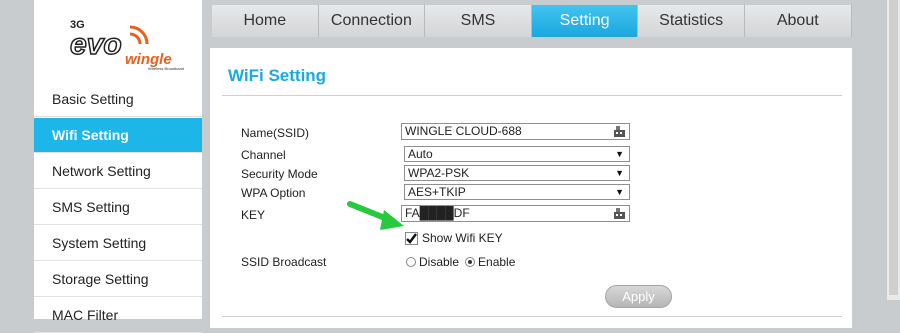 The image size is (900, 333). I want to click on key-input: FA████DF, so click(515, 213).